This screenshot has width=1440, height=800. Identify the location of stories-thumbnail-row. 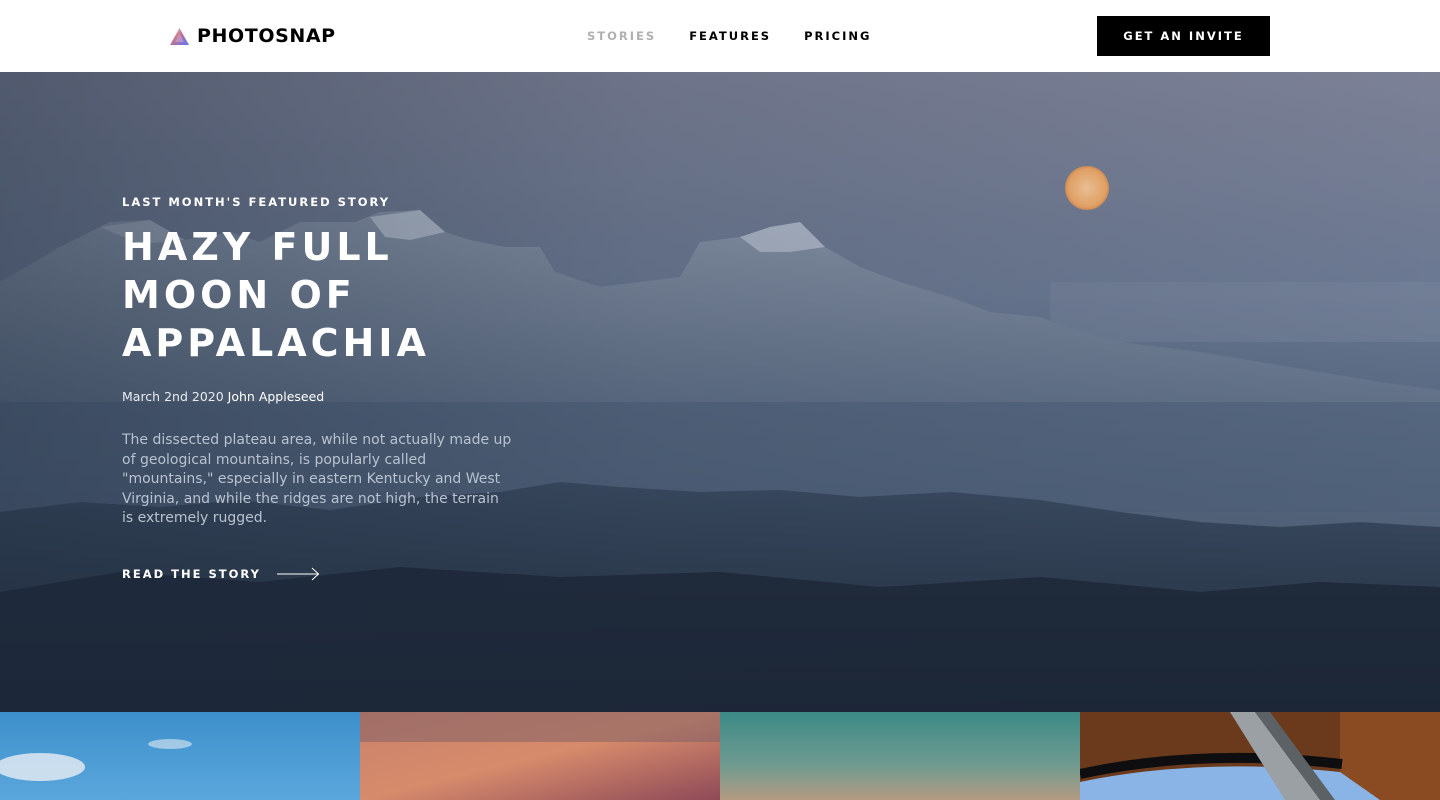
(720, 756).